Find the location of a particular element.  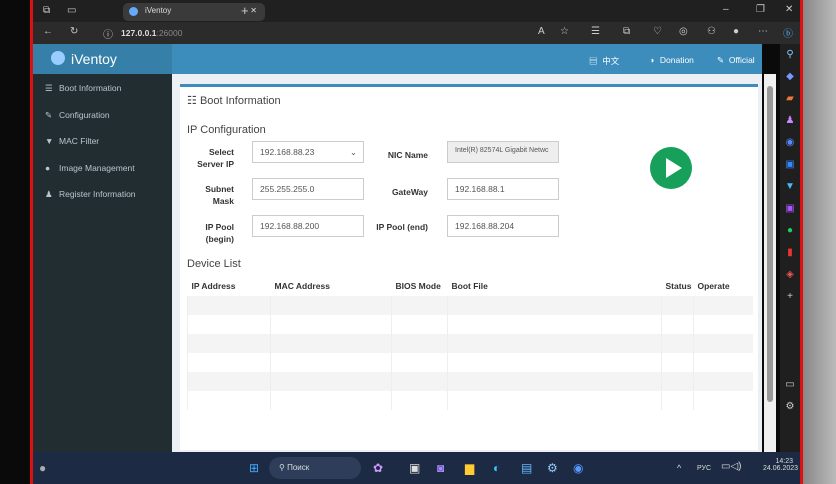

refresh-icon: ↻ is located at coordinates (74, 31).